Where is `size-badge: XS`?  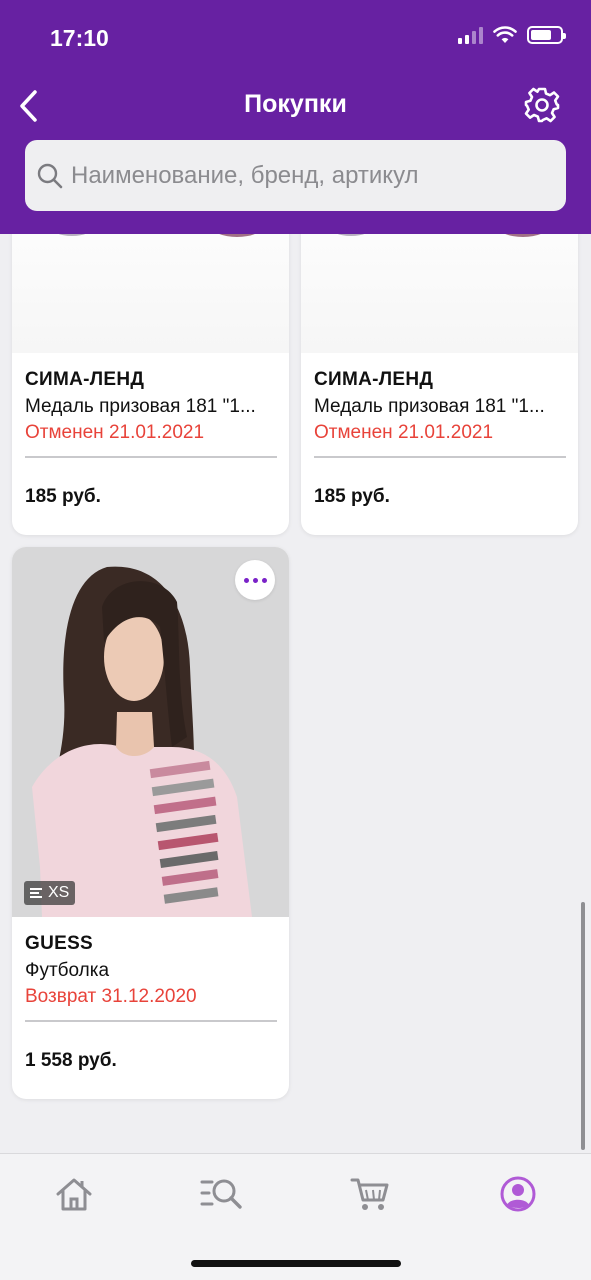 size-badge: XS is located at coordinates (50, 893).